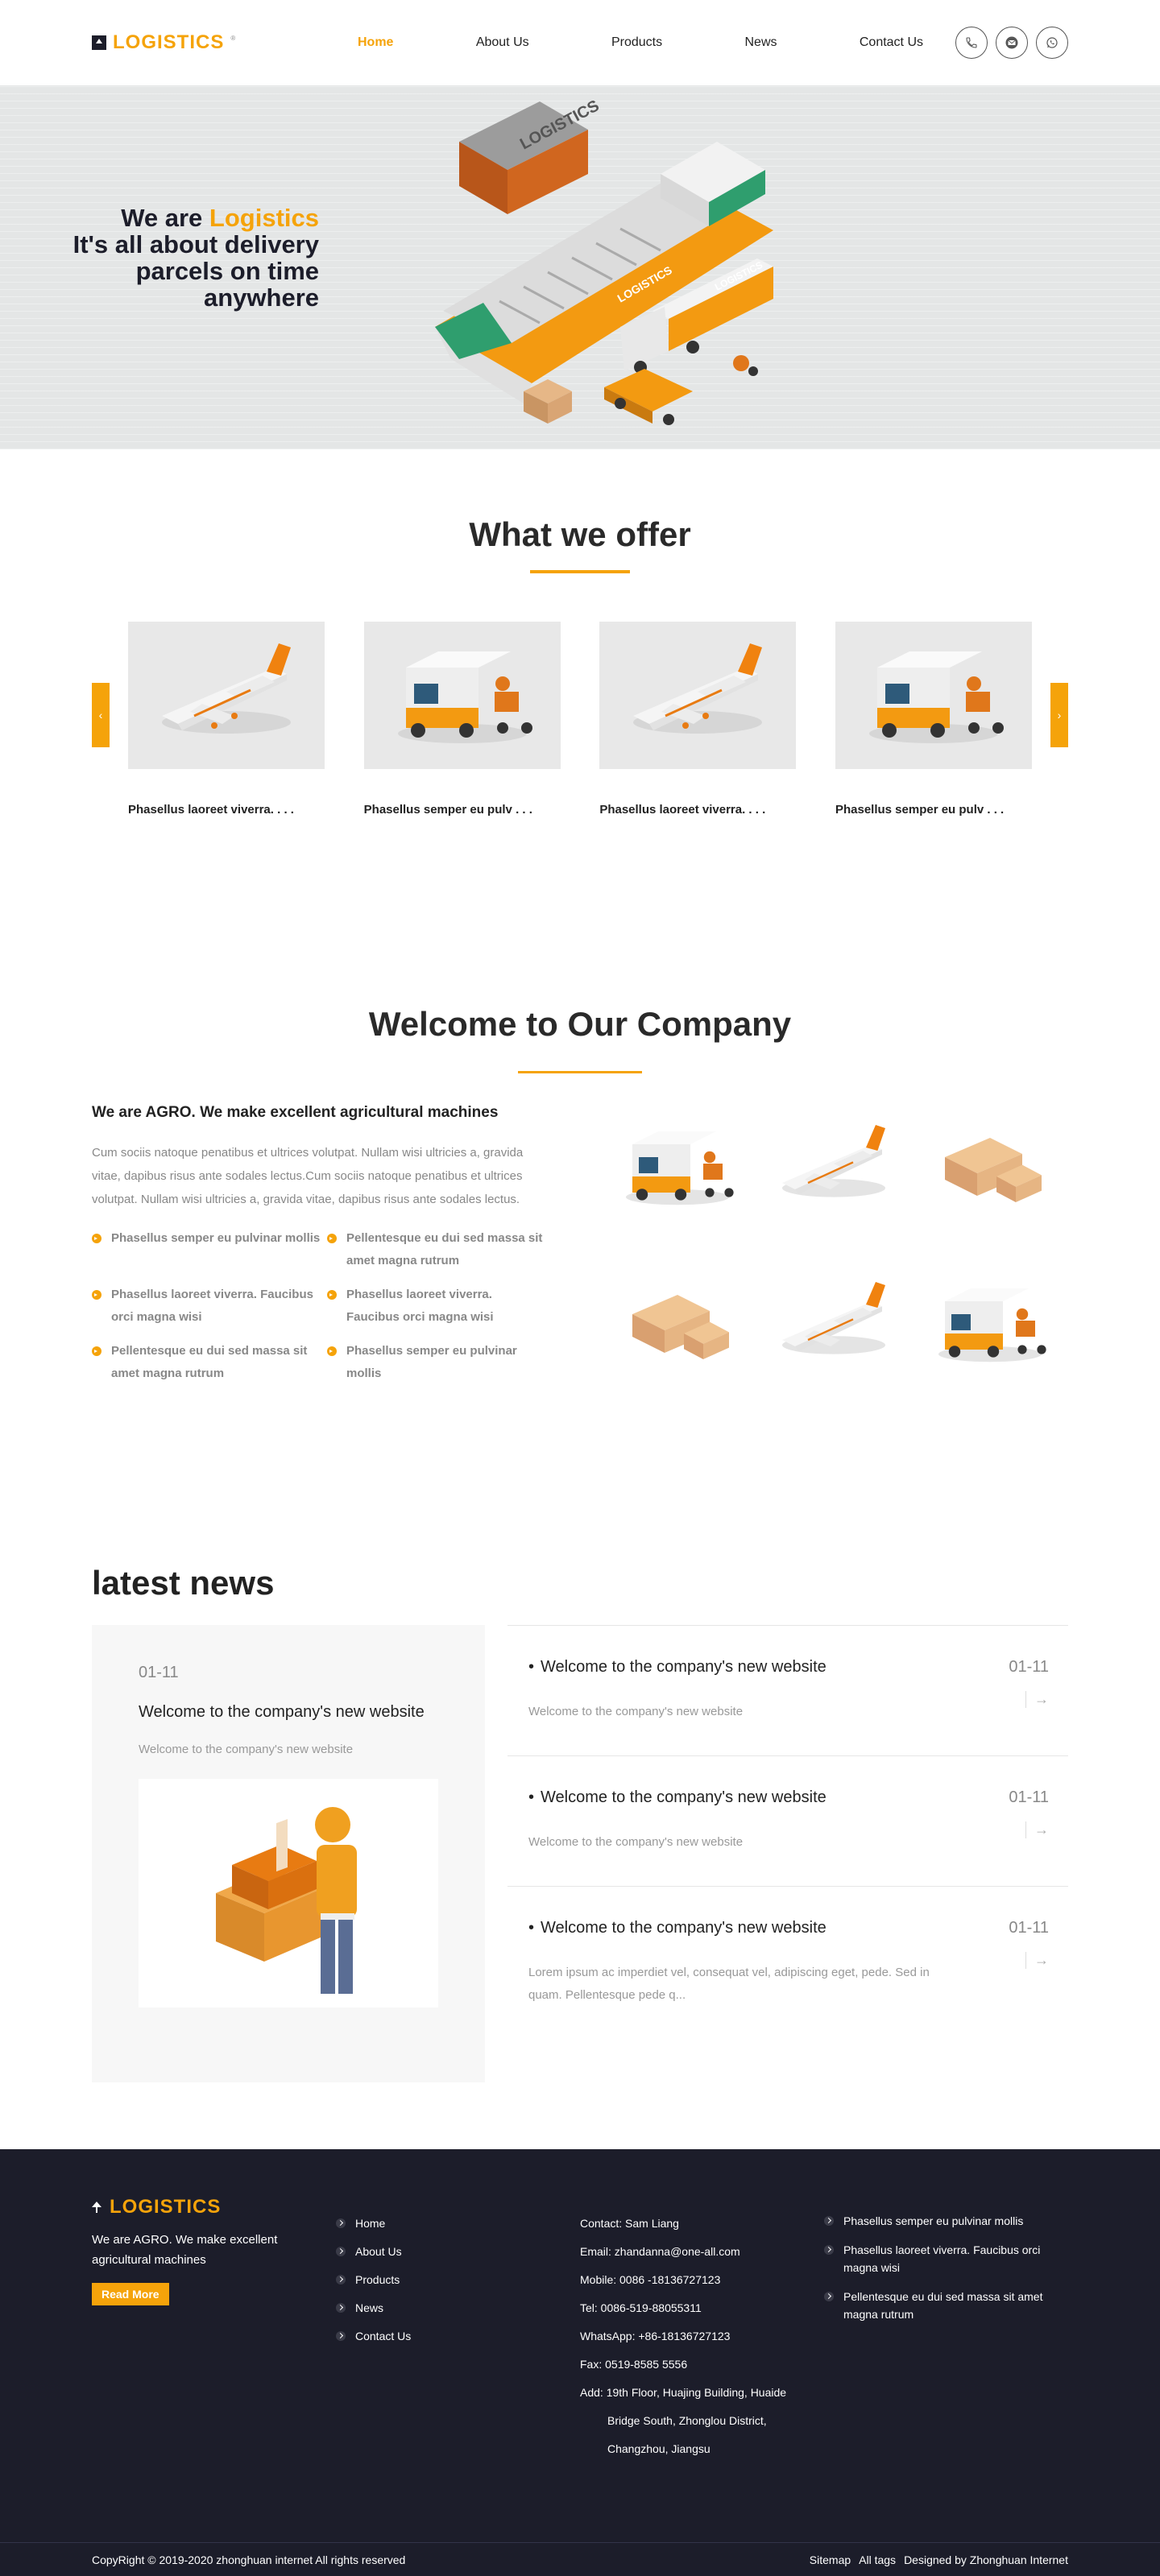 The width and height of the screenshot is (1160, 2576). Describe the element at coordinates (101, 715) in the screenshot. I see `carousel-prev-button: ‹` at that location.